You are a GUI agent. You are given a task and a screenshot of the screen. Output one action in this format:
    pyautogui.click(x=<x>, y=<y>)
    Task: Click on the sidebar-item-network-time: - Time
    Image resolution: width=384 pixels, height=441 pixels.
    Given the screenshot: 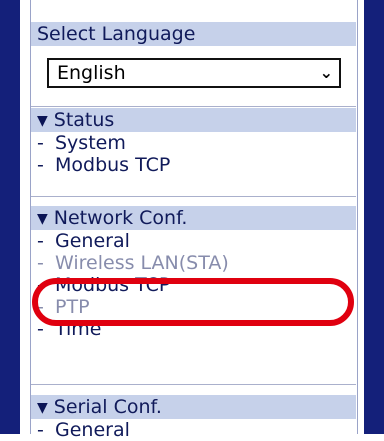 What is the action you would take?
    pyautogui.click(x=193, y=329)
    